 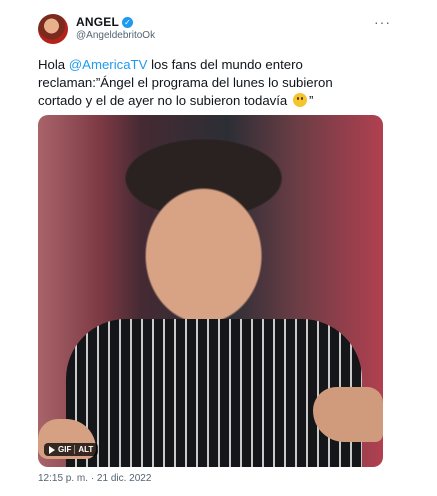 What do you see at coordinates (382, 22) in the screenshot?
I see `more-options-icon: ···` at bounding box center [382, 22].